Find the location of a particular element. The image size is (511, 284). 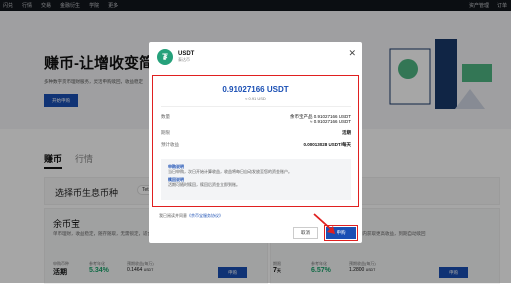

notes-body: 当日申购，次日开始计算收益，收益将每日自动发放至您的资金账户。 is located at coordinates (230, 171).